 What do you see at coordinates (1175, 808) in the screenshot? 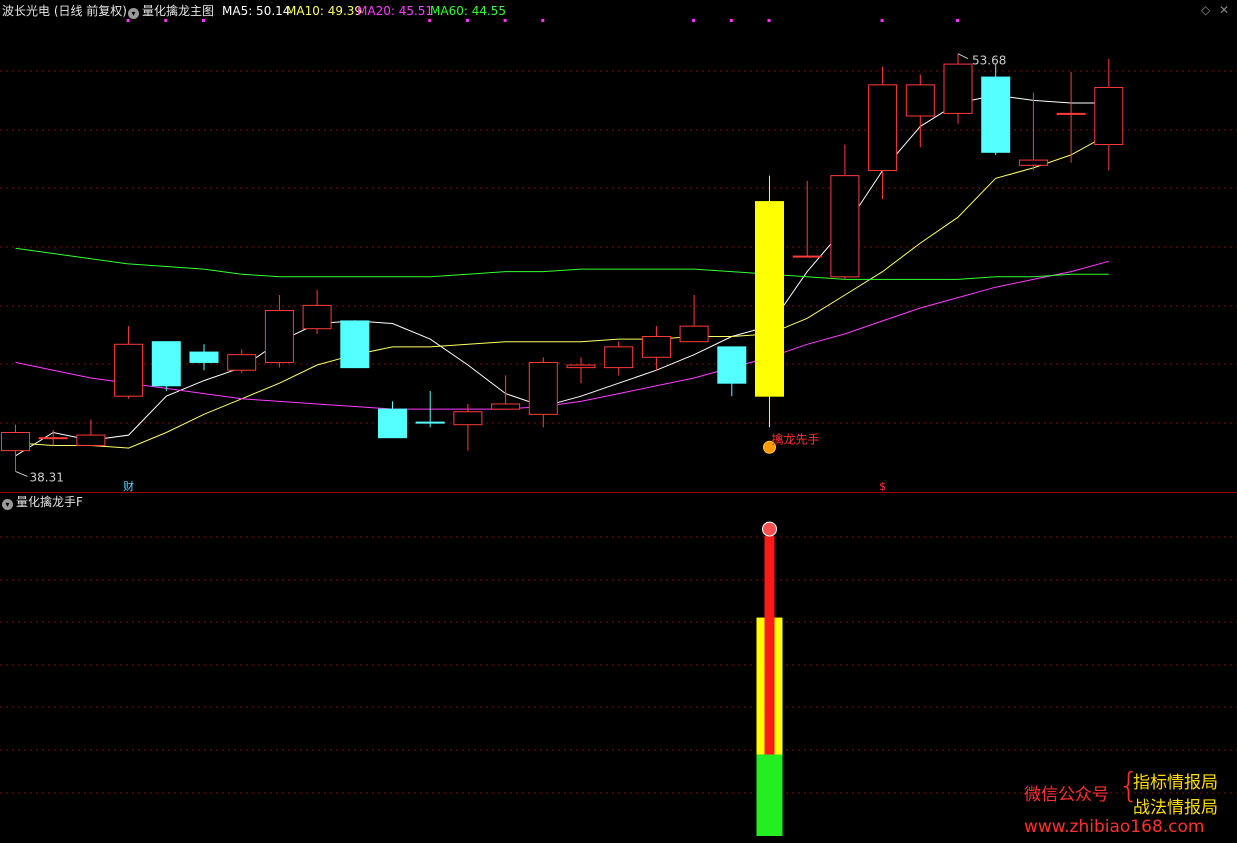
I see `brand-name-2: 战法情报局` at bounding box center [1175, 808].